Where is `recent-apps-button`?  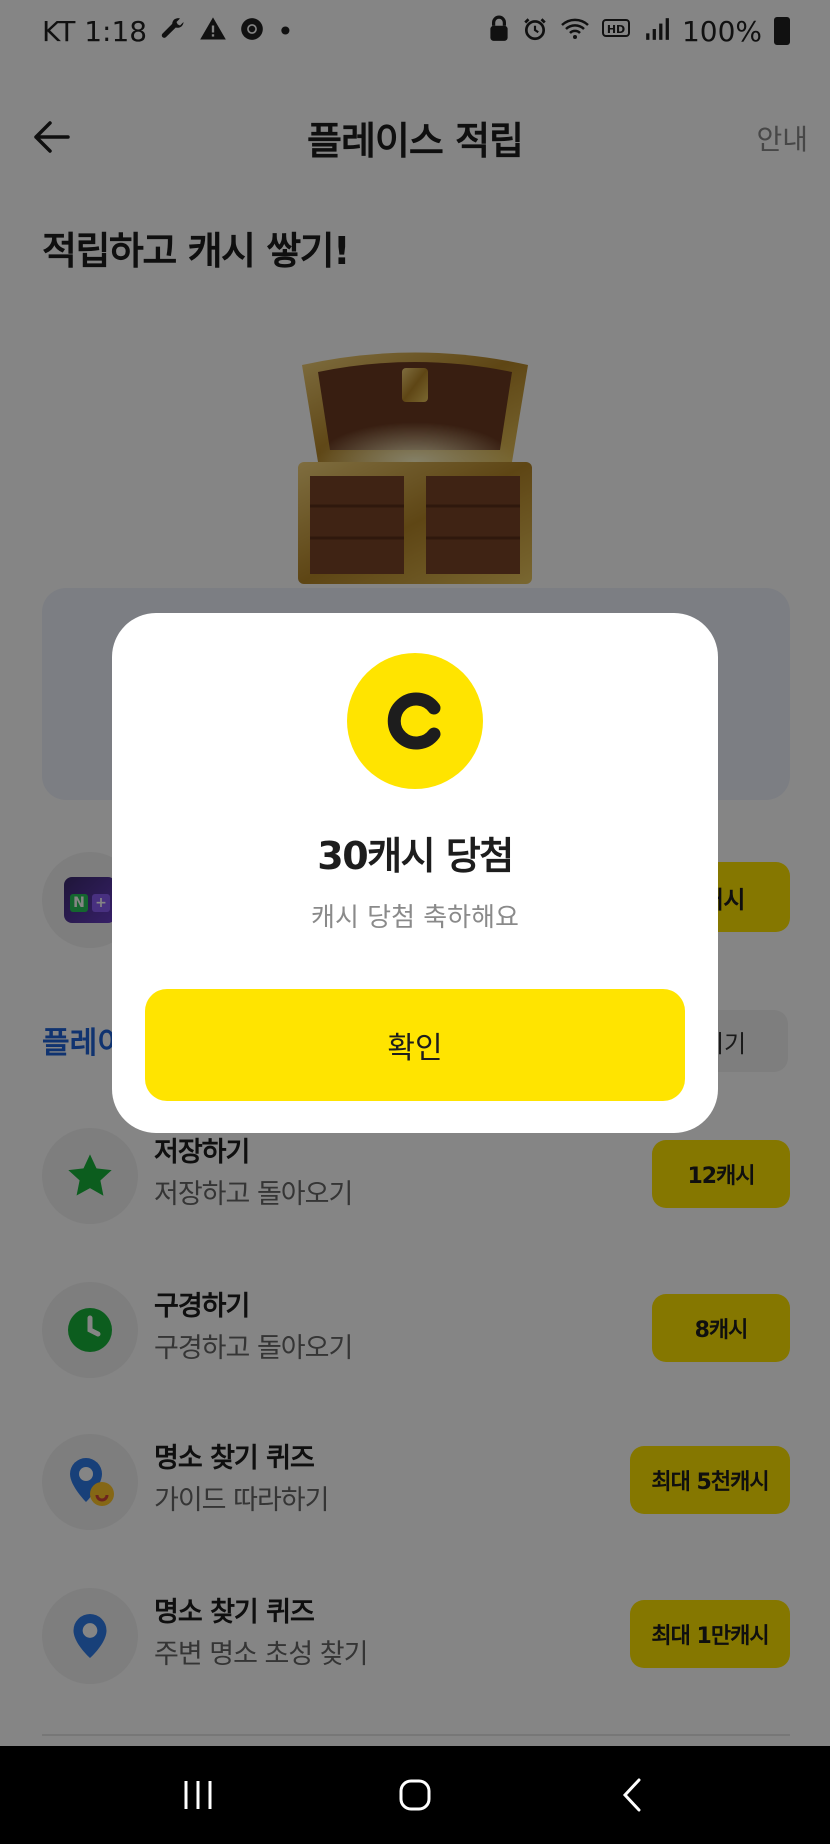 recent-apps-button is located at coordinates (198, 1795).